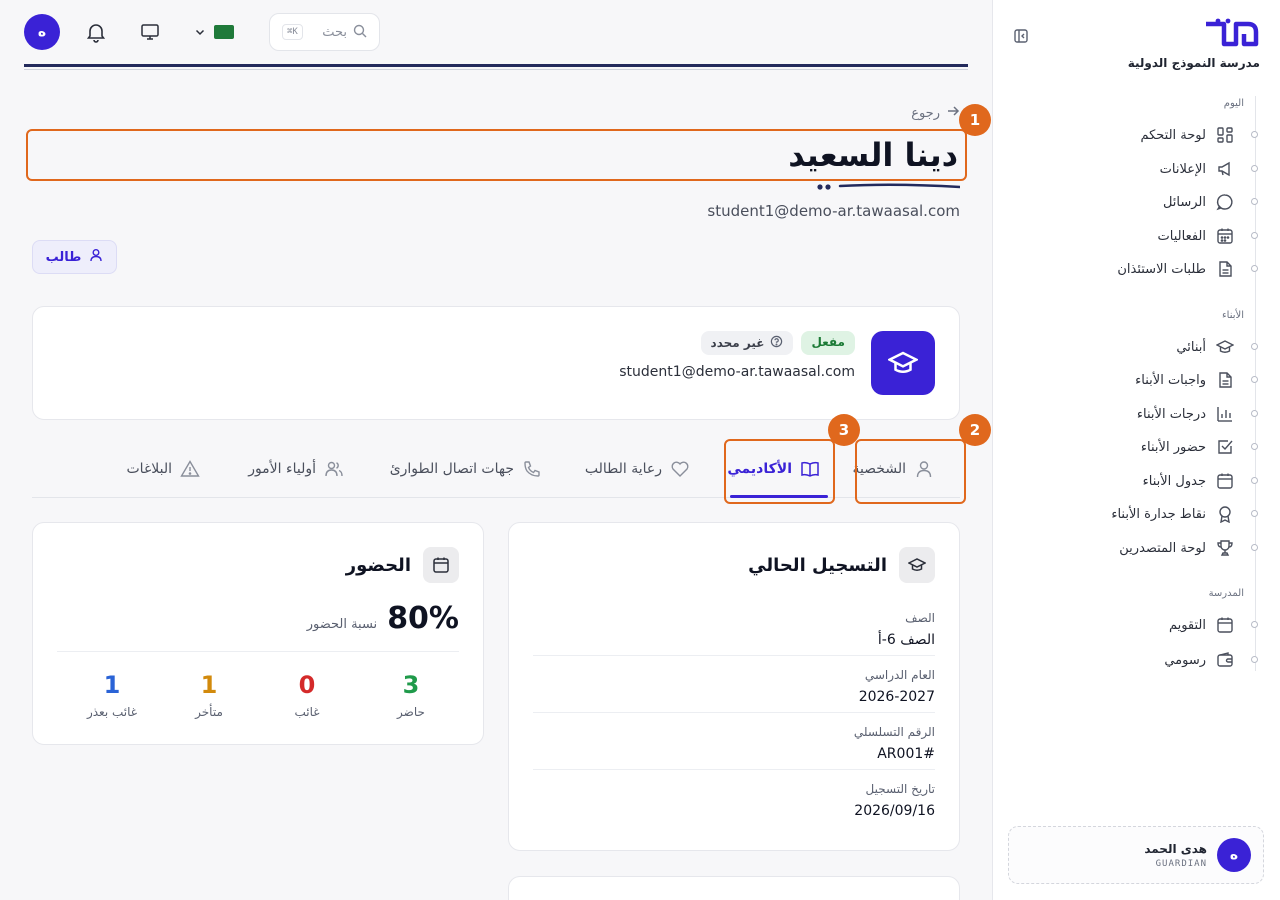 This screenshot has width=1280, height=900. I want to click on sidebar-item-children-merit-points: نقاط جدارة الأبناء, so click(1150, 514).